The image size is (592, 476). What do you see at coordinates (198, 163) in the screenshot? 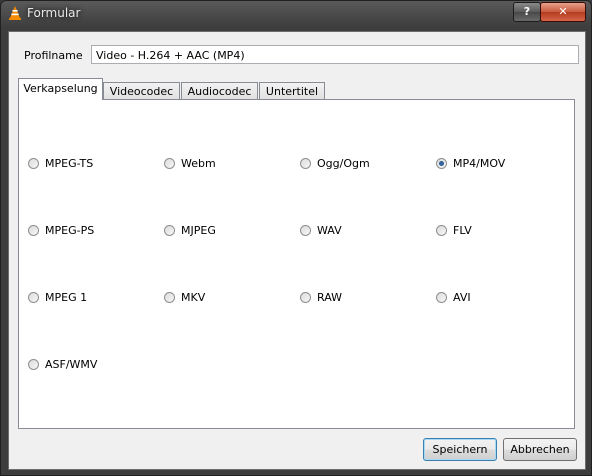
I see `option-label: Webm` at bounding box center [198, 163].